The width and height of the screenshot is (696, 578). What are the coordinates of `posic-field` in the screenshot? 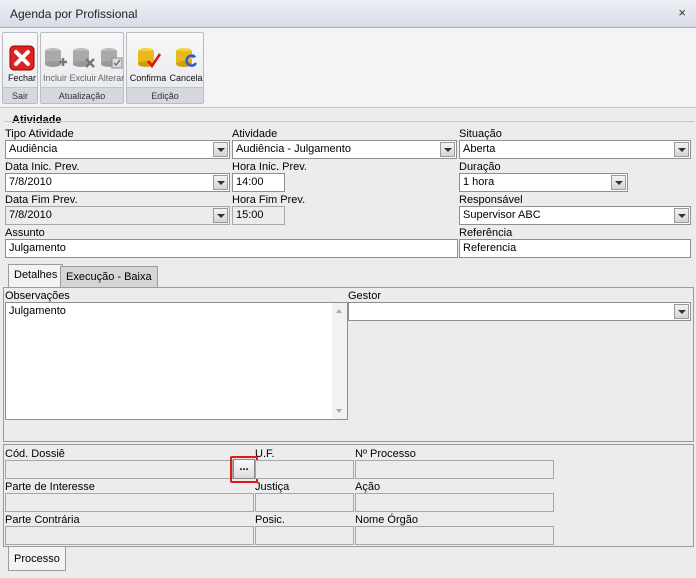 It's located at (304, 535).